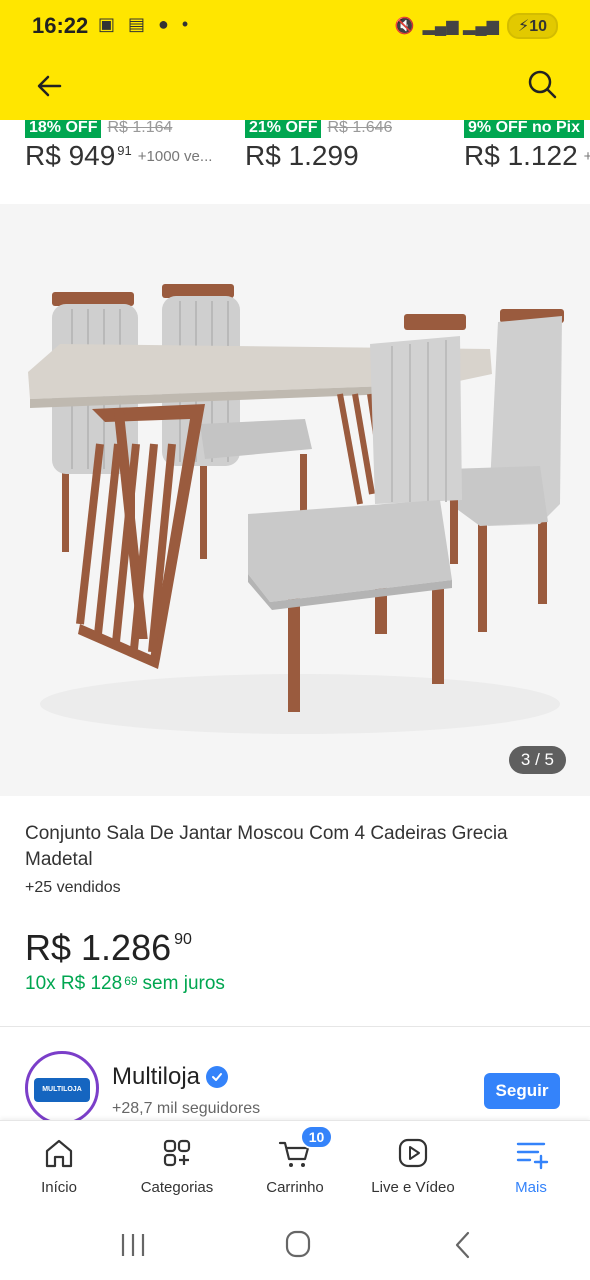 Image resolution: width=590 pixels, height=1280 pixels. I want to click on video-icon, so click(413, 1153).